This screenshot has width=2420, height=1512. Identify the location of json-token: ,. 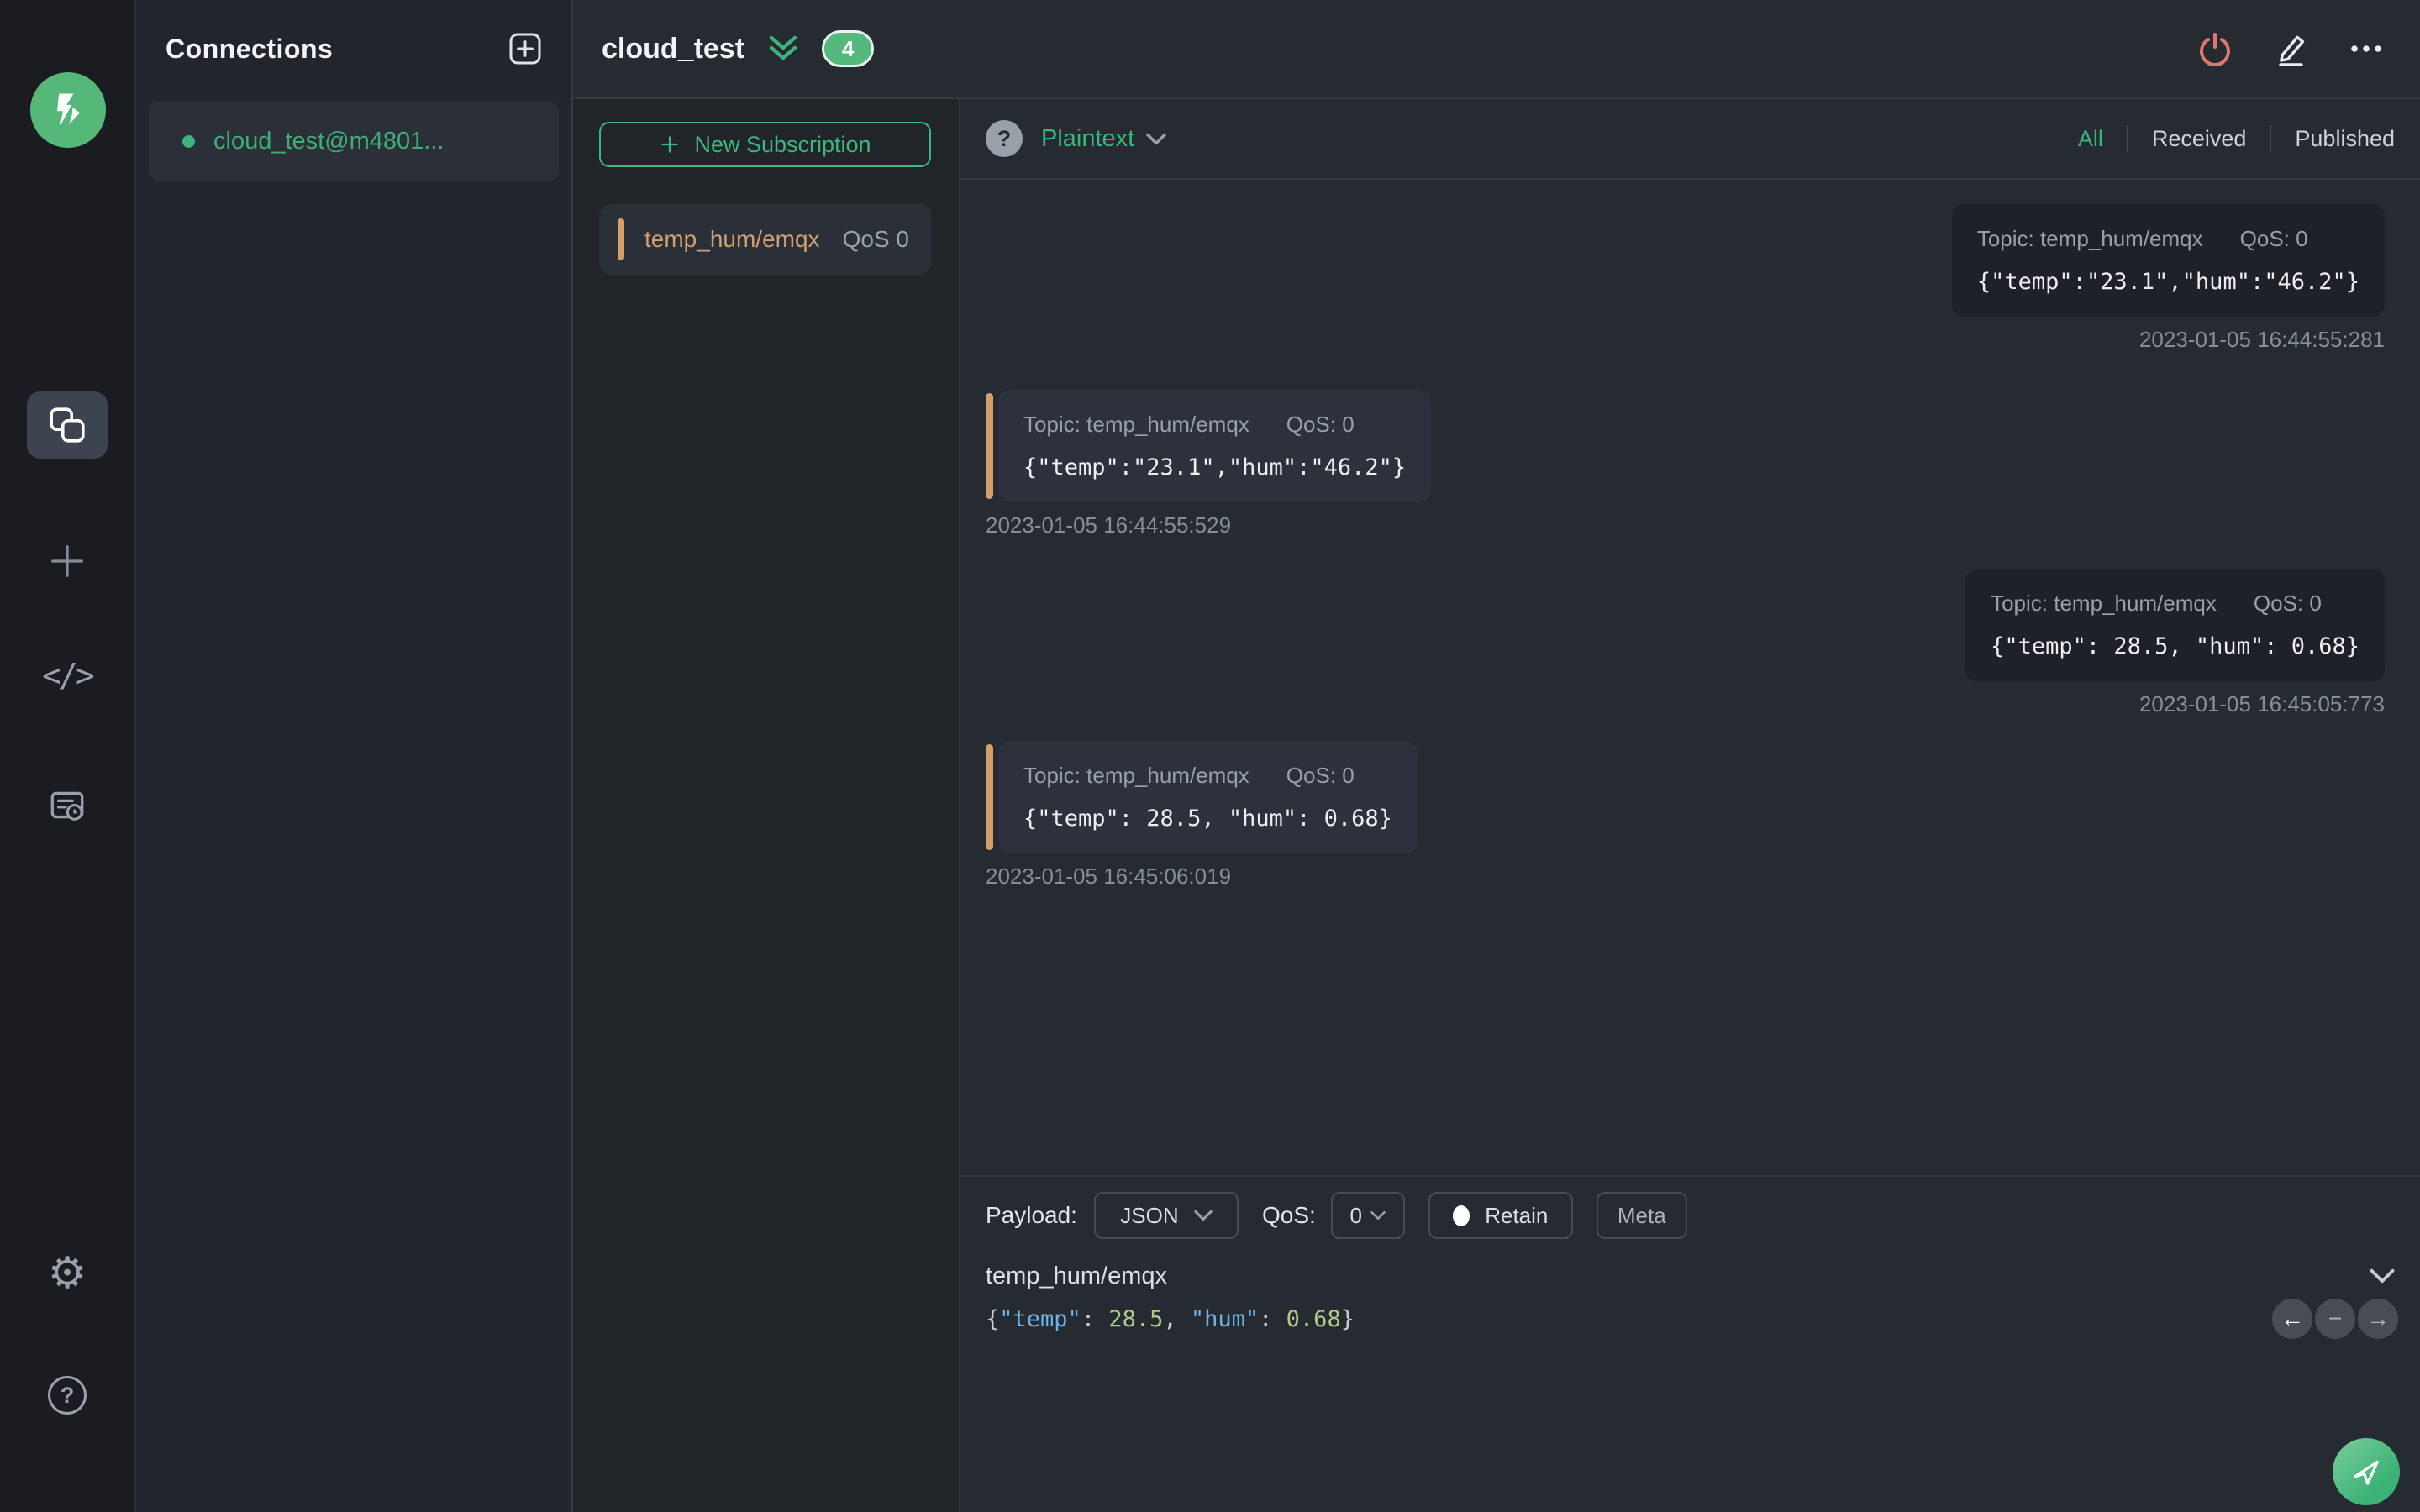
(1177, 1319).